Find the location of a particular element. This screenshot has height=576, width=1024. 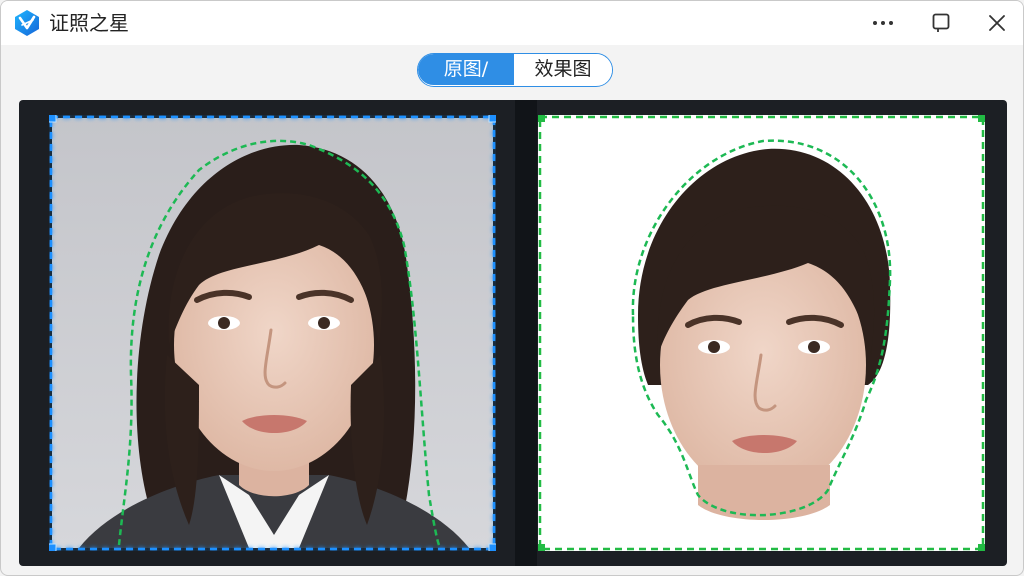

app-logo-icon is located at coordinates (27, 23).